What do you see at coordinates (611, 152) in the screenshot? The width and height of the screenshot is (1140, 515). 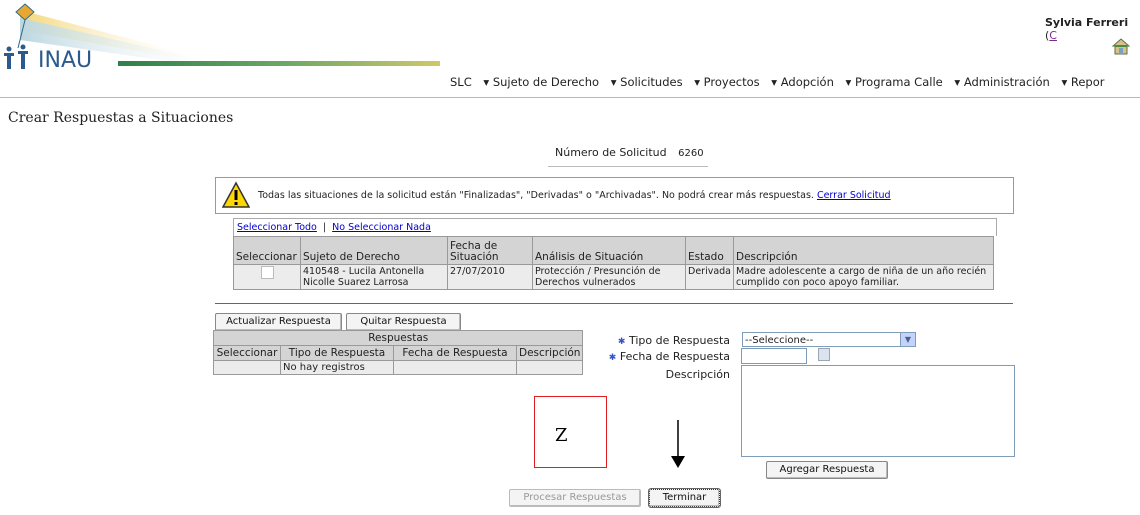 I see `solicitud-label: Número de Solicitud` at bounding box center [611, 152].